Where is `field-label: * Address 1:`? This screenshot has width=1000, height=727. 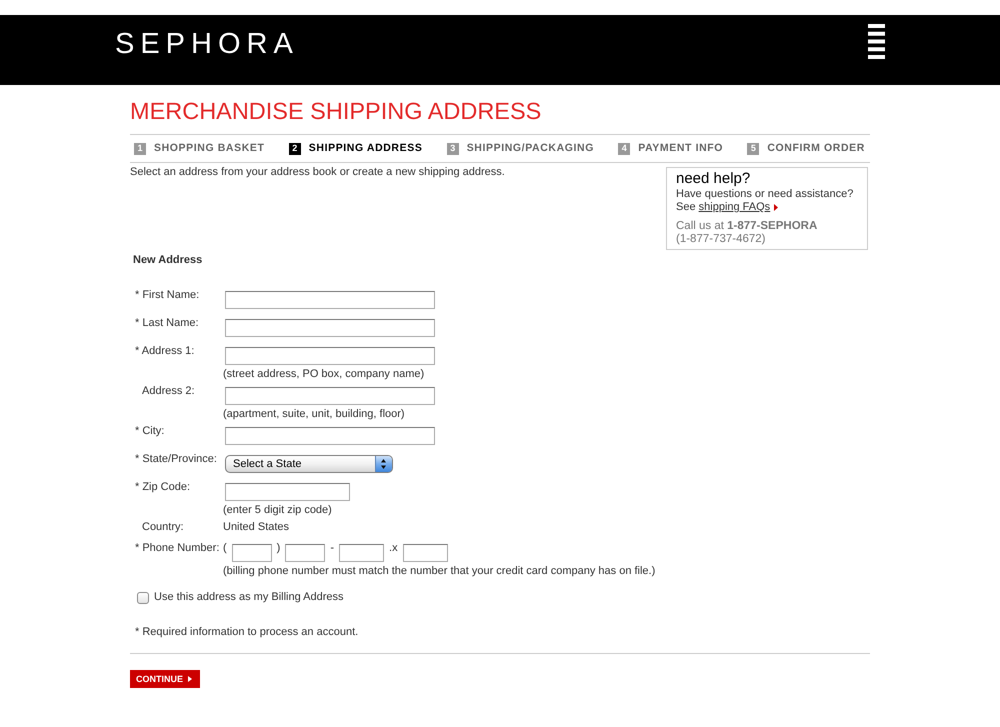 field-label: * Address 1: is located at coordinates (164, 351).